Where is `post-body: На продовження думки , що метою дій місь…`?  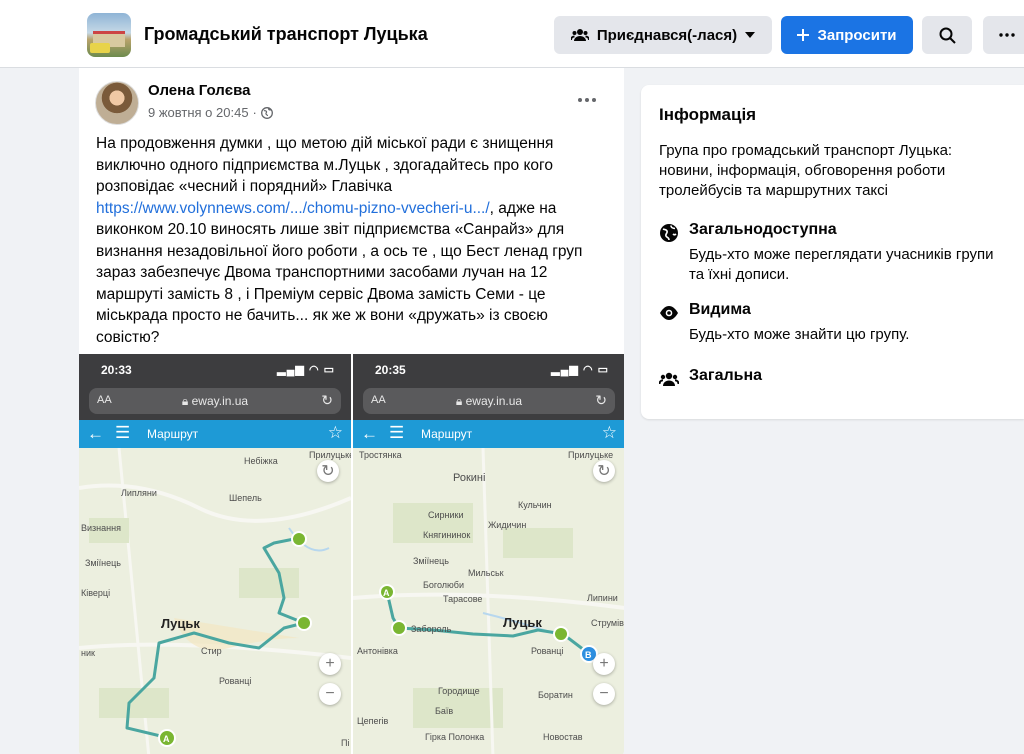
post-body: На продовження думки , що метою дій місь… is located at coordinates (353, 240).